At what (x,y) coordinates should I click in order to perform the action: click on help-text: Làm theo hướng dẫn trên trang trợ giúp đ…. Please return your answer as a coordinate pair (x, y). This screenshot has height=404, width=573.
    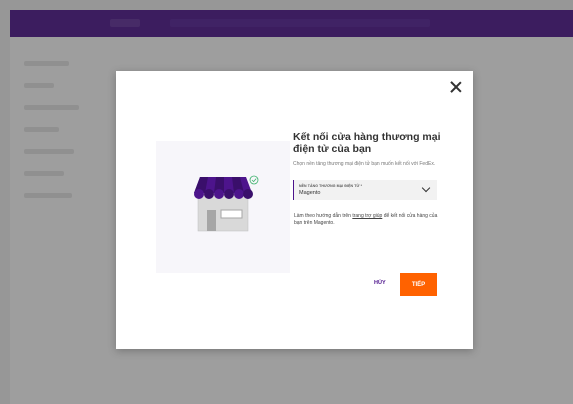
    Looking at the image, I should click on (366, 220).